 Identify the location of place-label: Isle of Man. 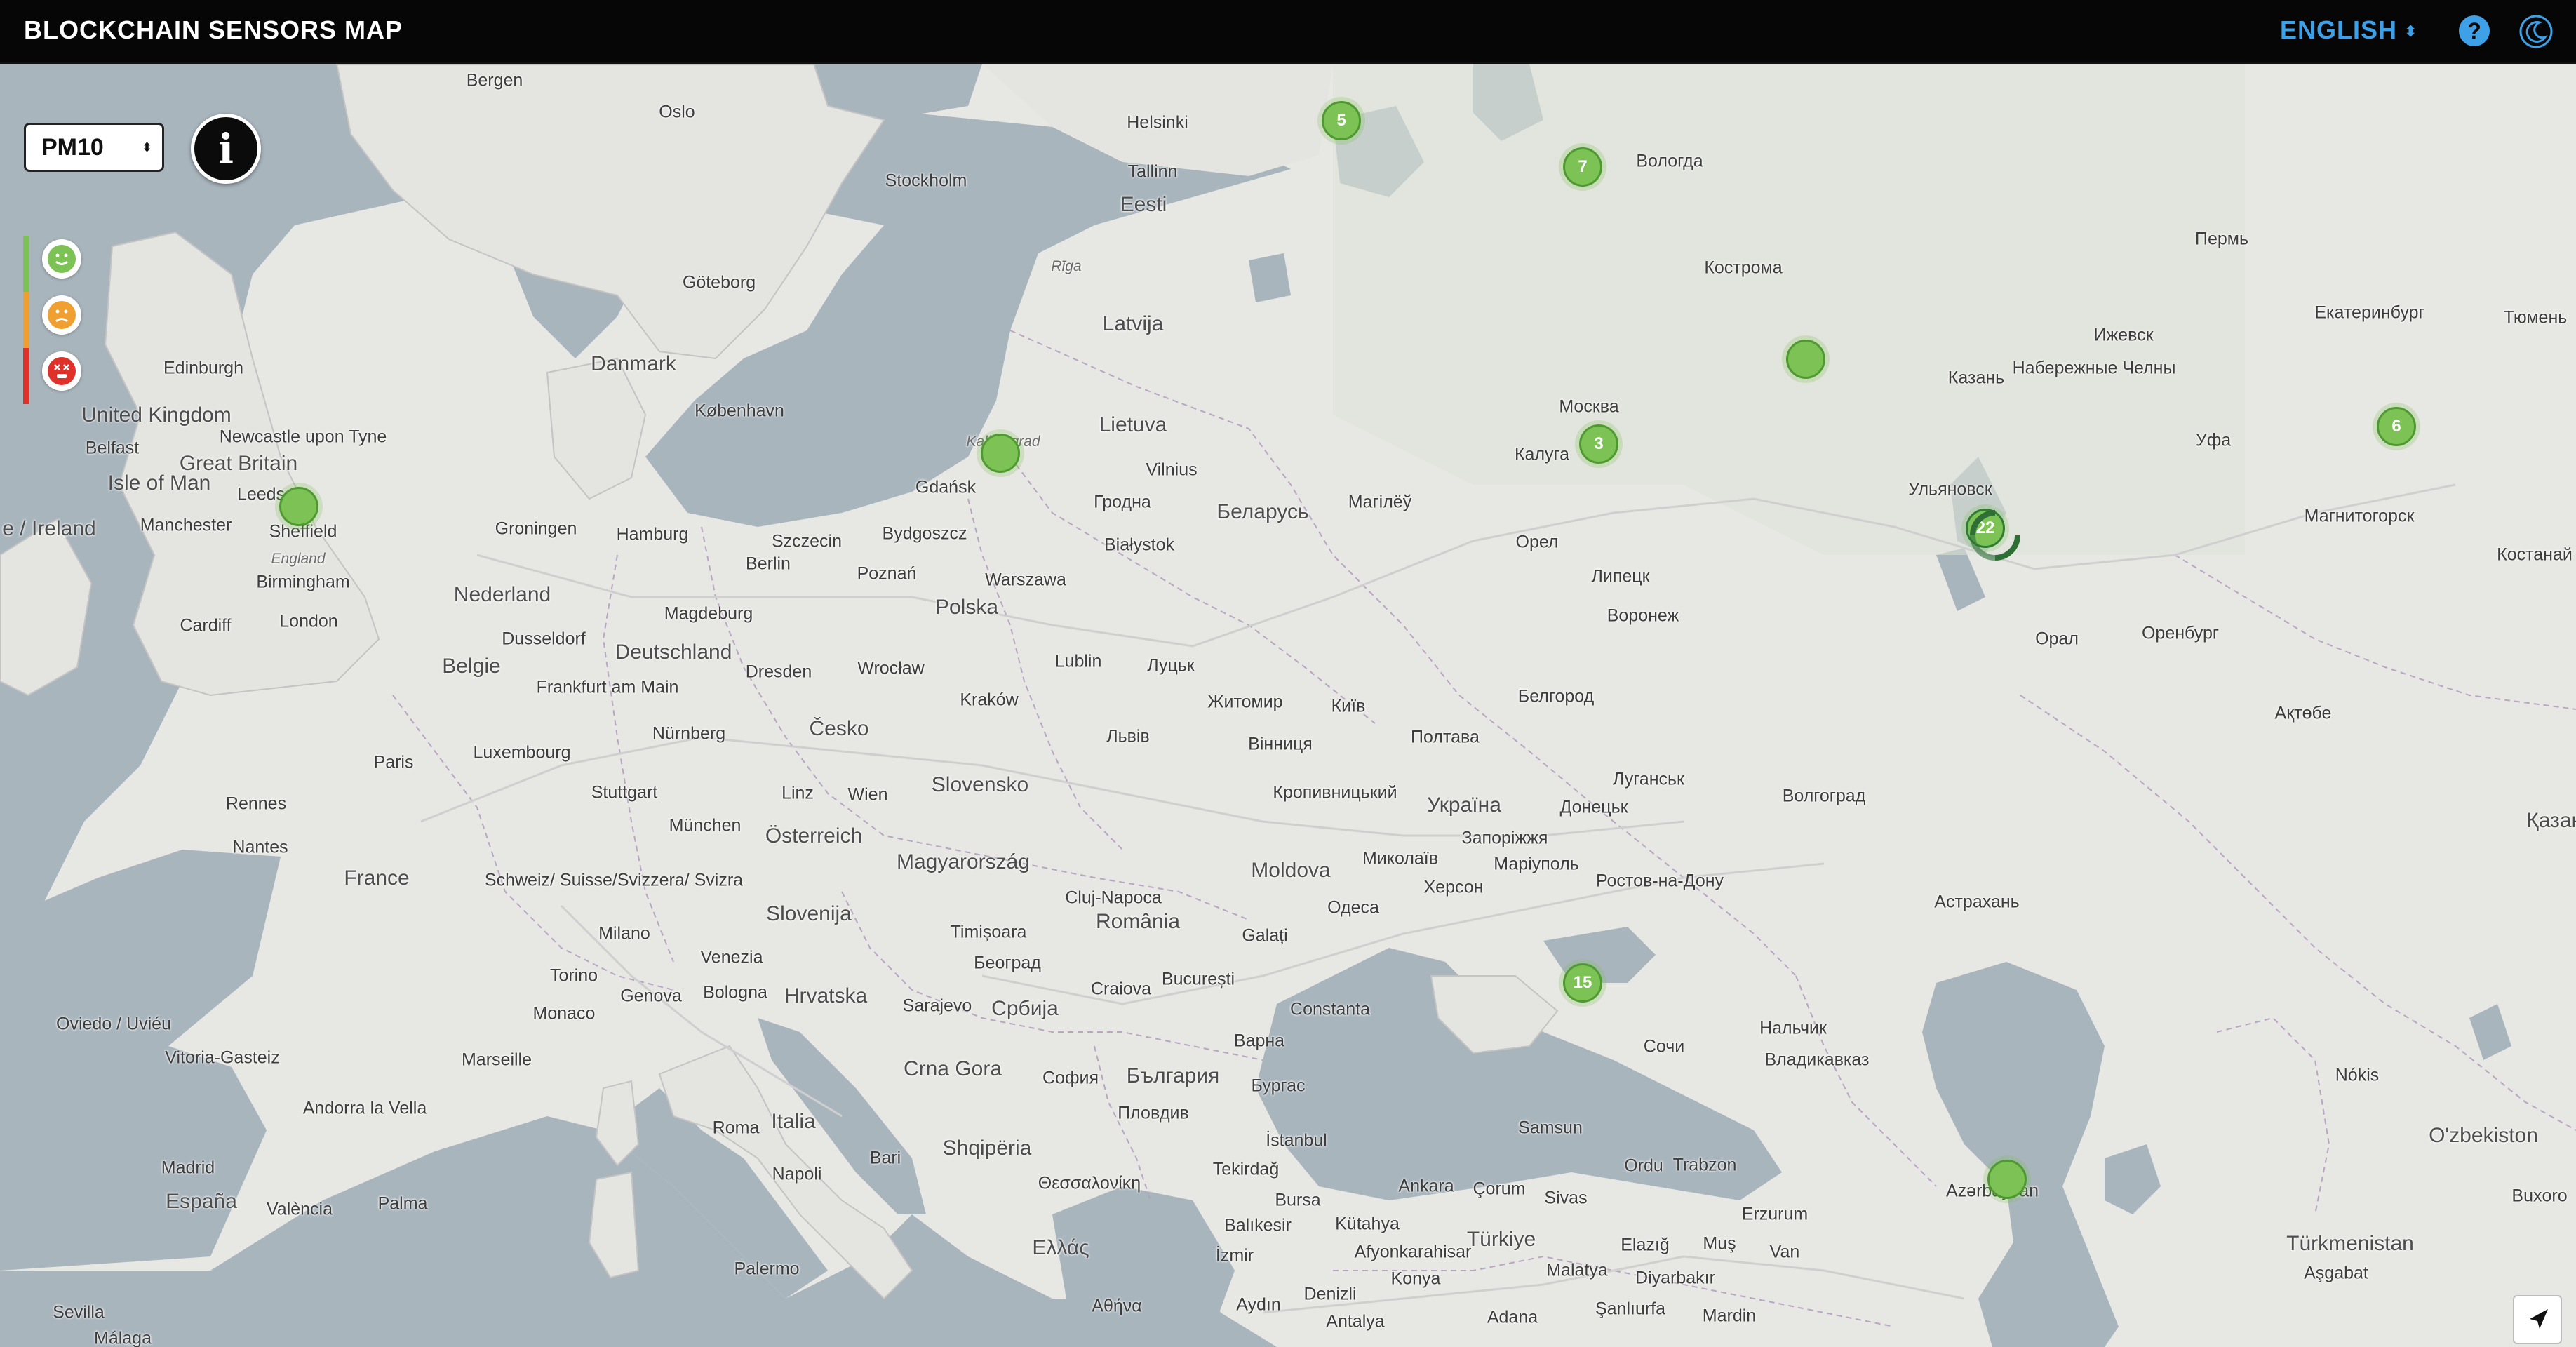
(159, 483).